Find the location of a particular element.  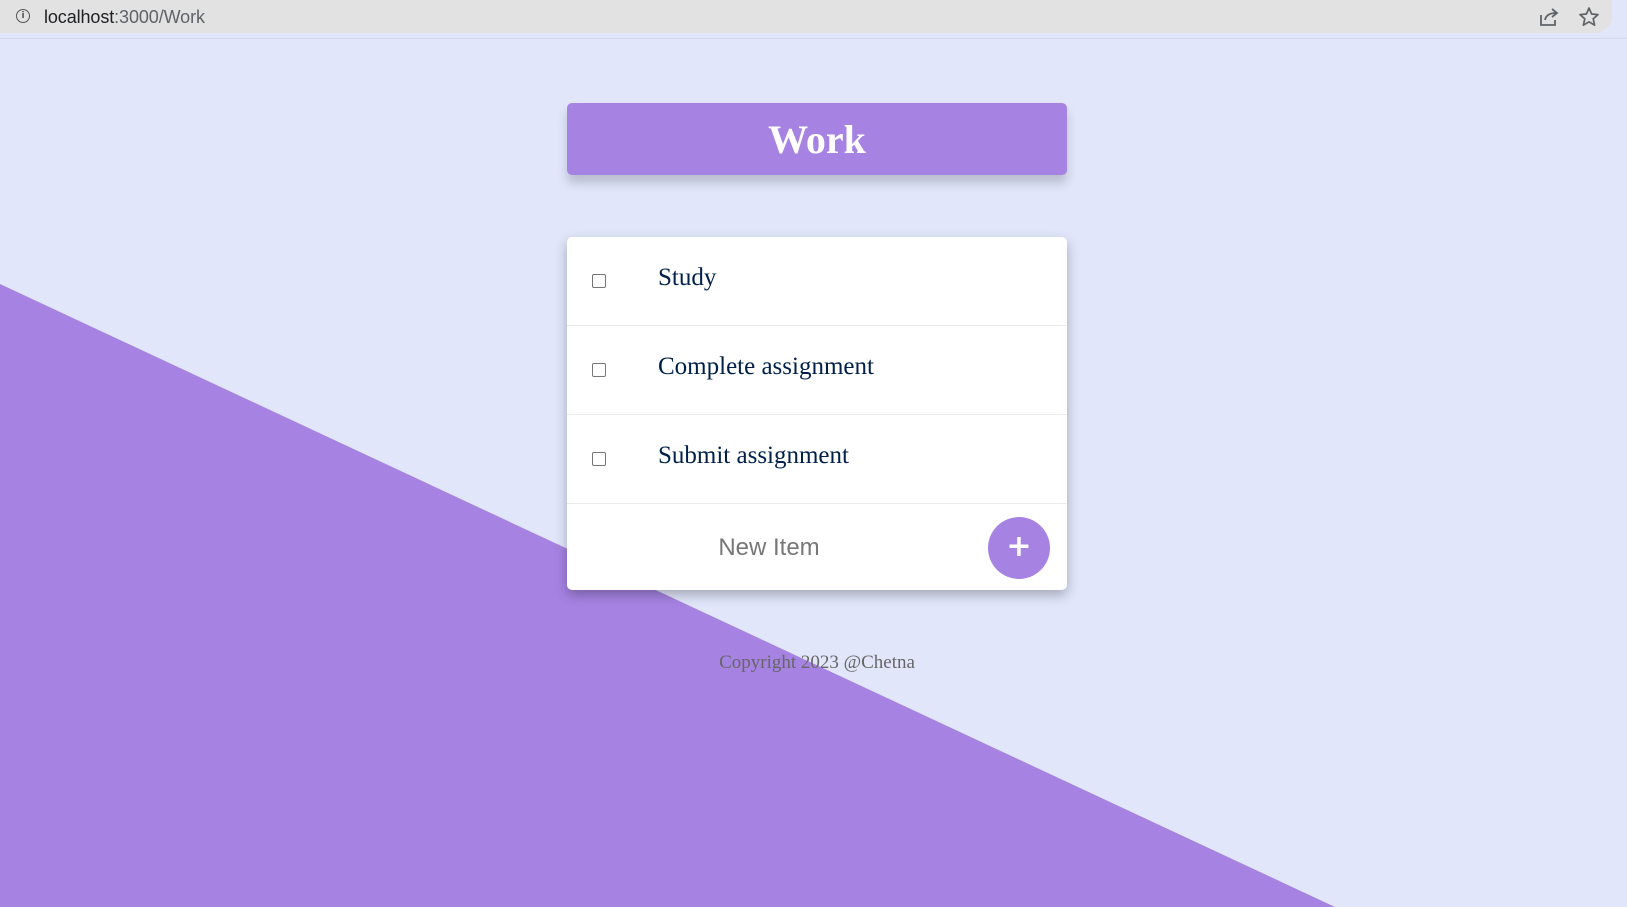

new-item-form: + is located at coordinates (817, 548).